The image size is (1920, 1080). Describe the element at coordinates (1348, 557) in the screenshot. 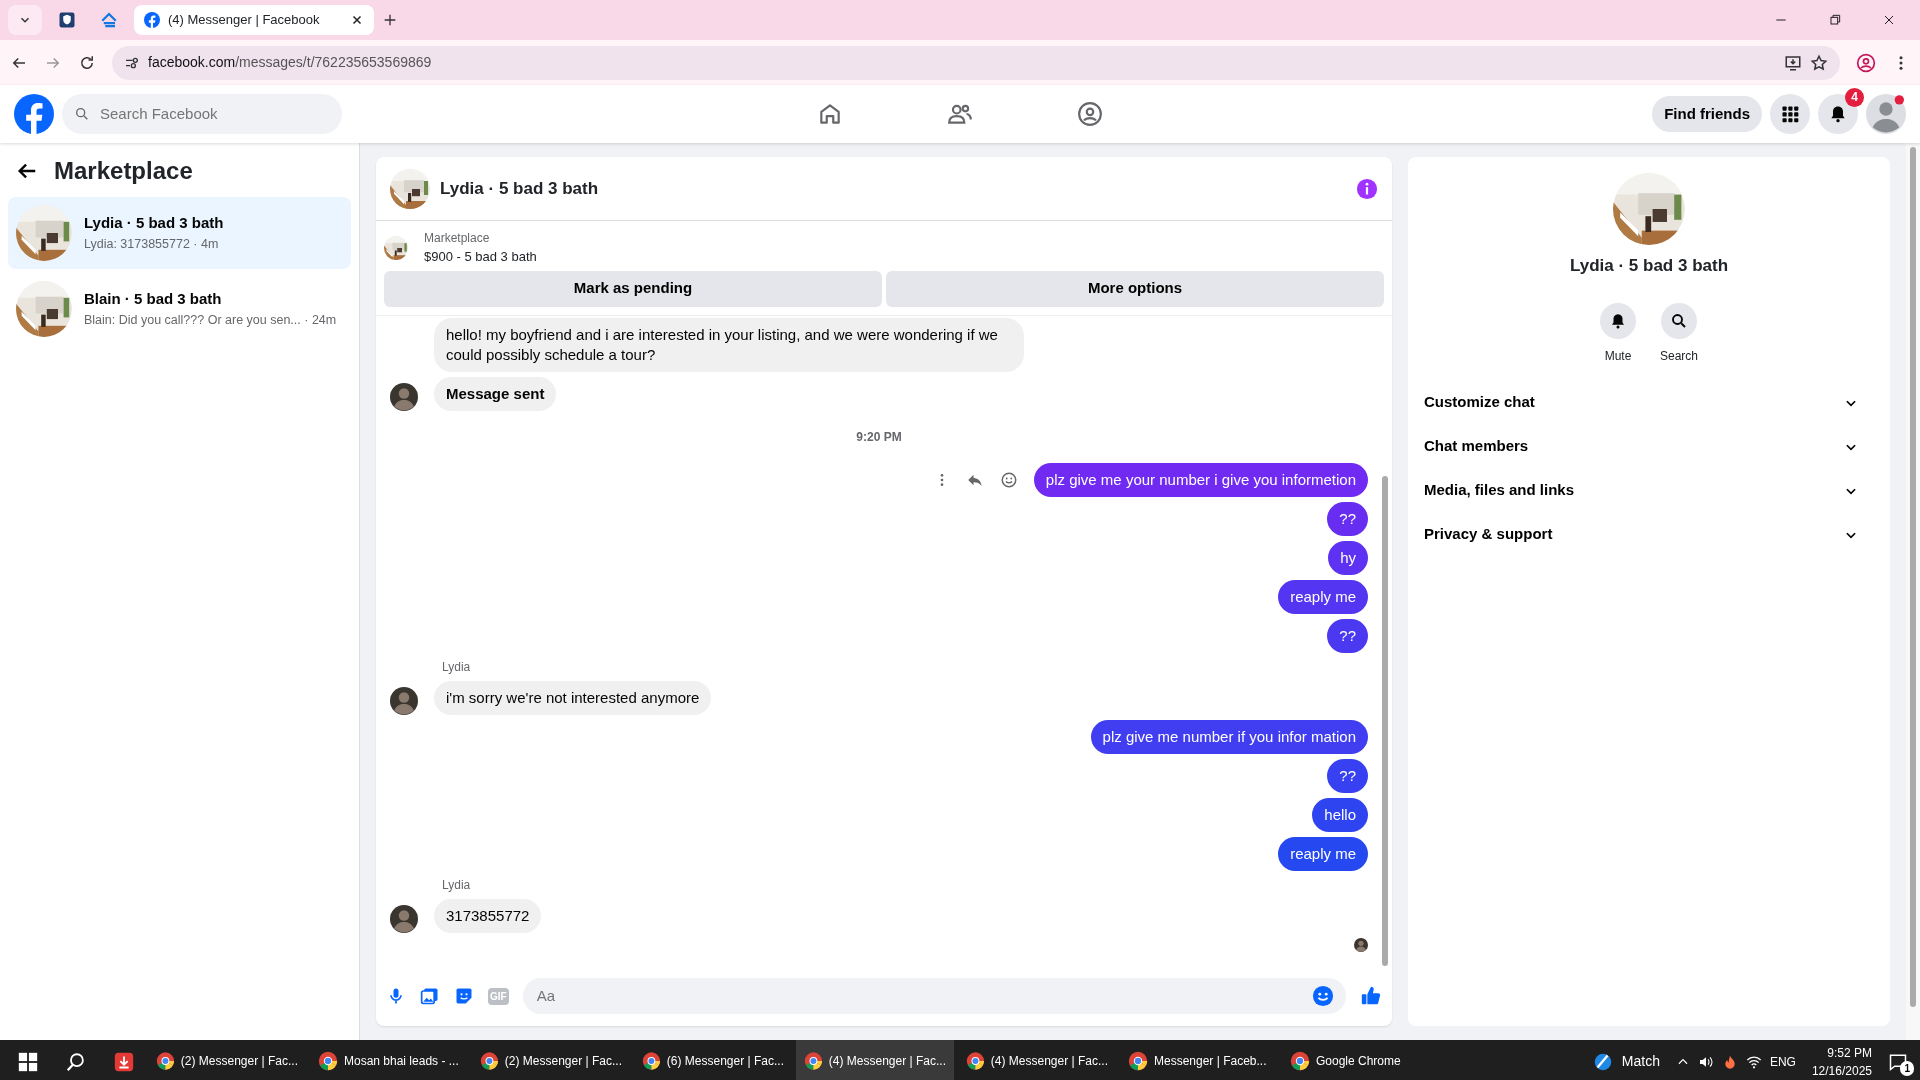

I see `message-bubble: hy` at that location.